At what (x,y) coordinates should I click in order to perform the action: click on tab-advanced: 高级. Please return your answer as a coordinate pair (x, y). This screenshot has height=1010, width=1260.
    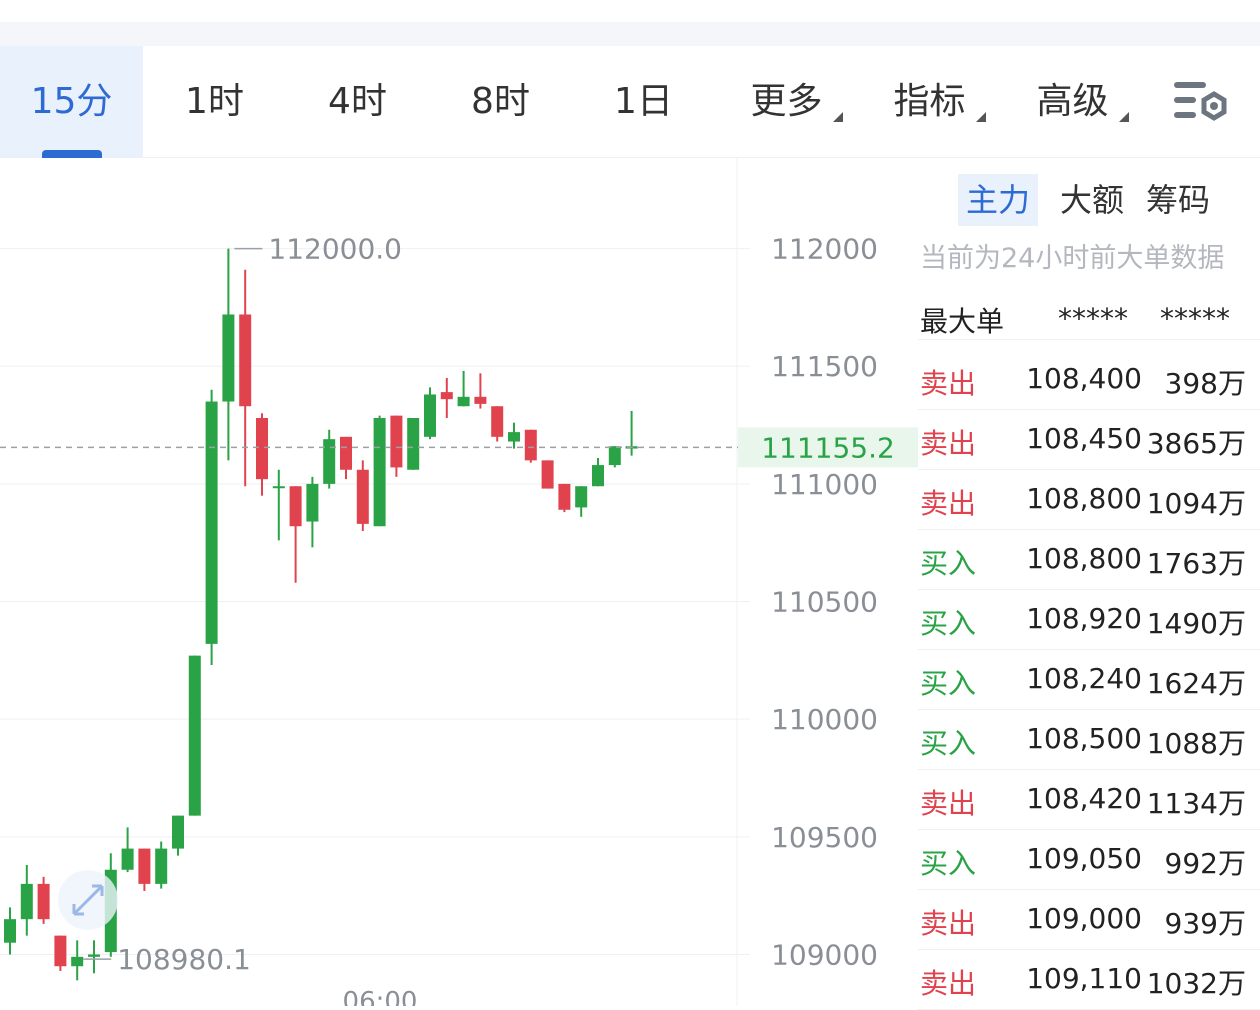
    Looking at the image, I should click on (1072, 102).